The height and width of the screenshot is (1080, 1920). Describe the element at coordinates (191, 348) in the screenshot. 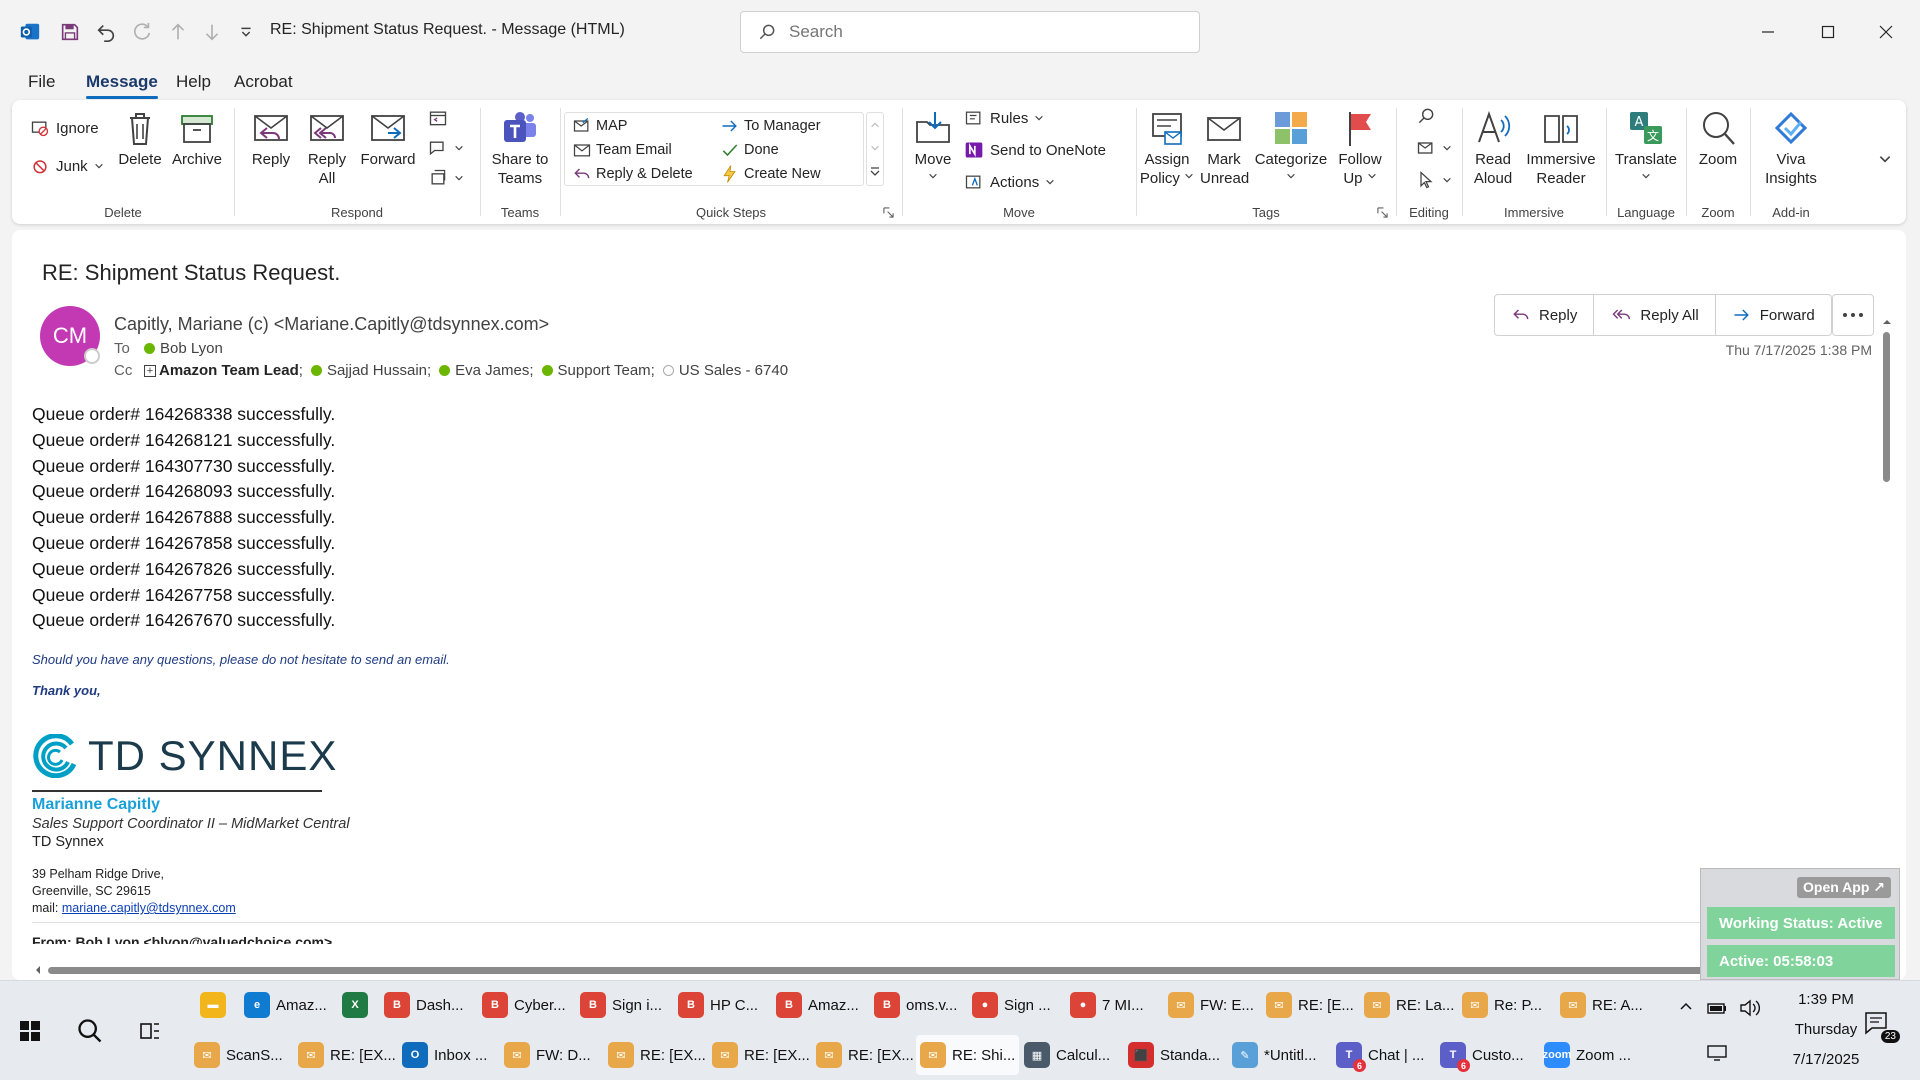

I see `recipient: Bob Lyon` at that location.